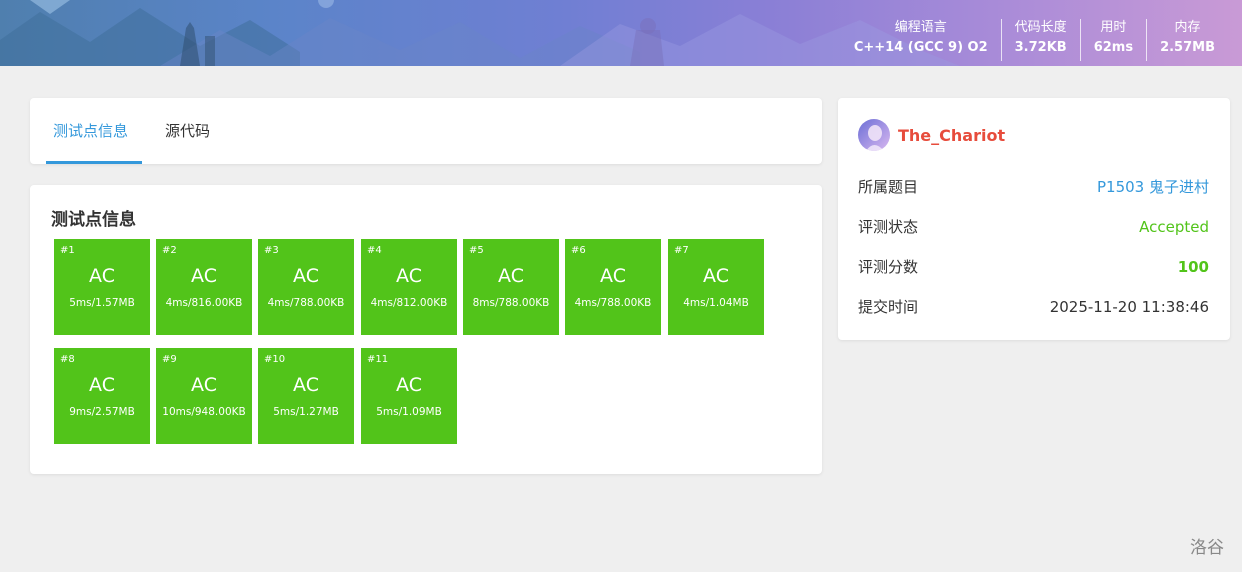  Describe the element at coordinates (951, 135) in the screenshot. I see `username-link: The_Chariot` at that location.